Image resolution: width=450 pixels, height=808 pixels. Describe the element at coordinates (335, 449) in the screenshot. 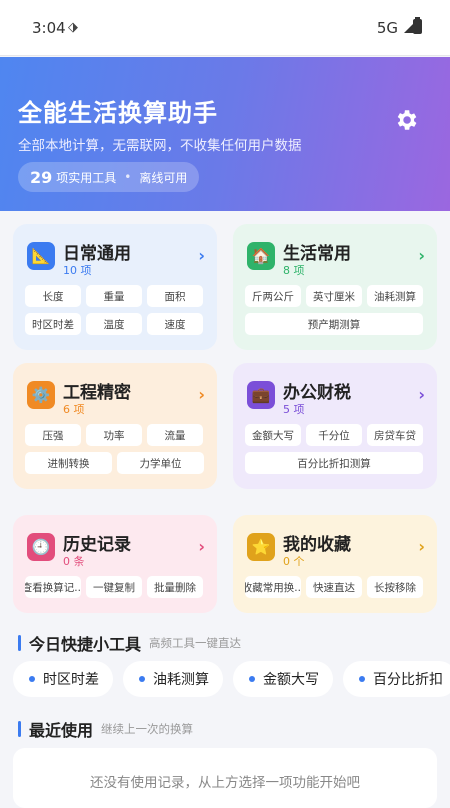

I see `chip-list: 金额大写 千分位 房贷车贷 百分比折扣测算` at that location.